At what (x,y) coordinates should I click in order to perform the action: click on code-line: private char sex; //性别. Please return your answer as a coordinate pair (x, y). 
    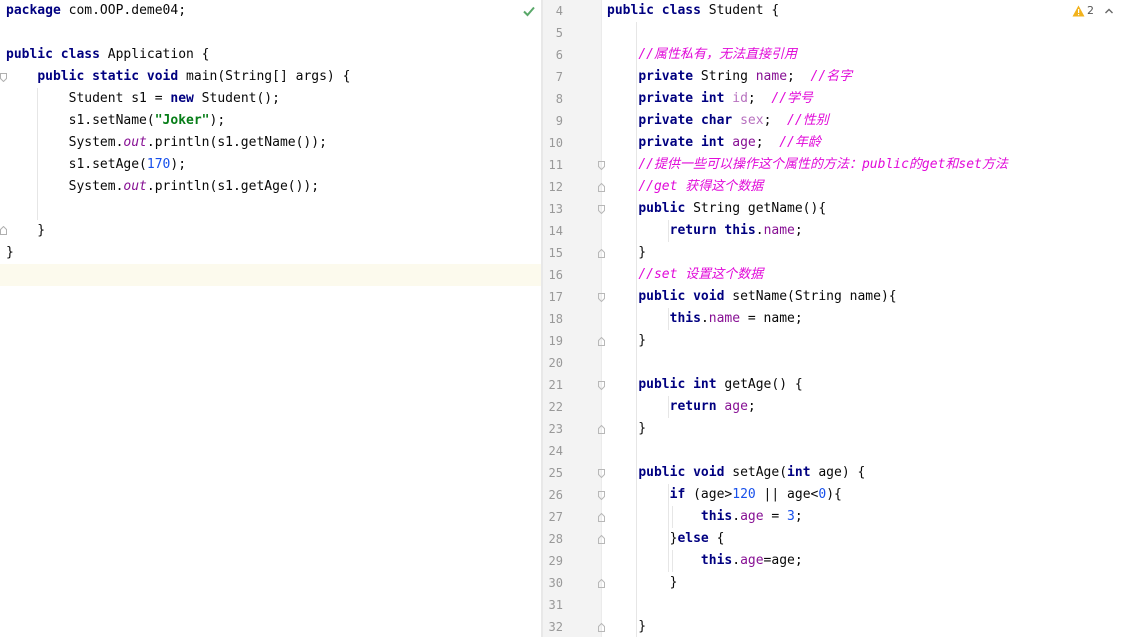
    Looking at the image, I should click on (717, 121).